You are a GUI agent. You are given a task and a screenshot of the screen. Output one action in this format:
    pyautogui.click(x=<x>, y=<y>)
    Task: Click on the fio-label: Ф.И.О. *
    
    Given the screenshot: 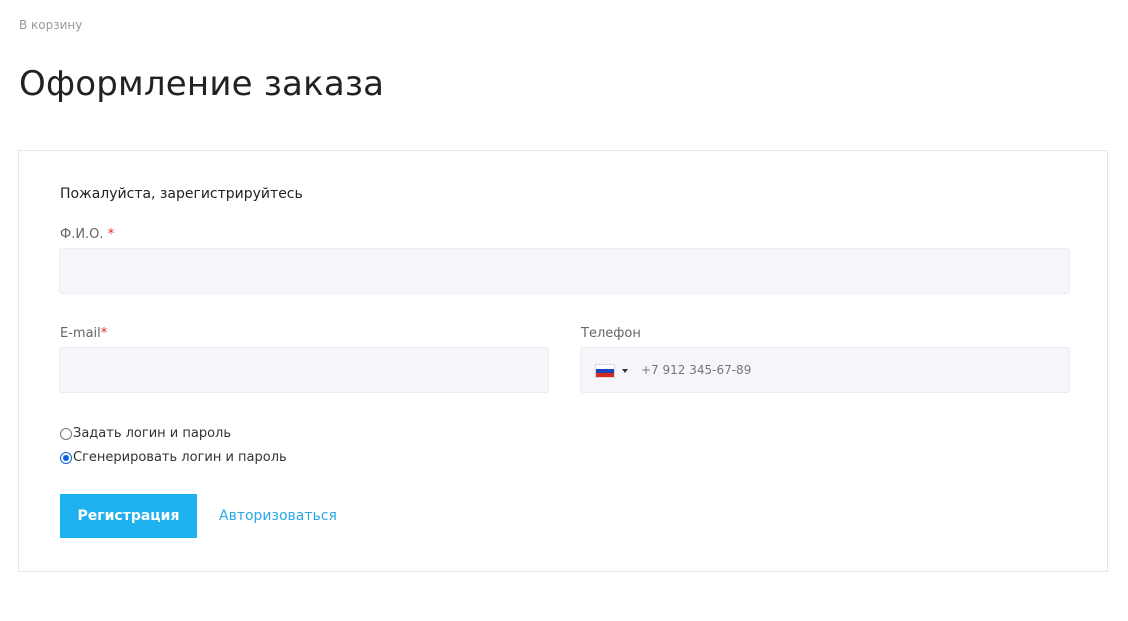 What is the action you would take?
    pyautogui.click(x=87, y=234)
    